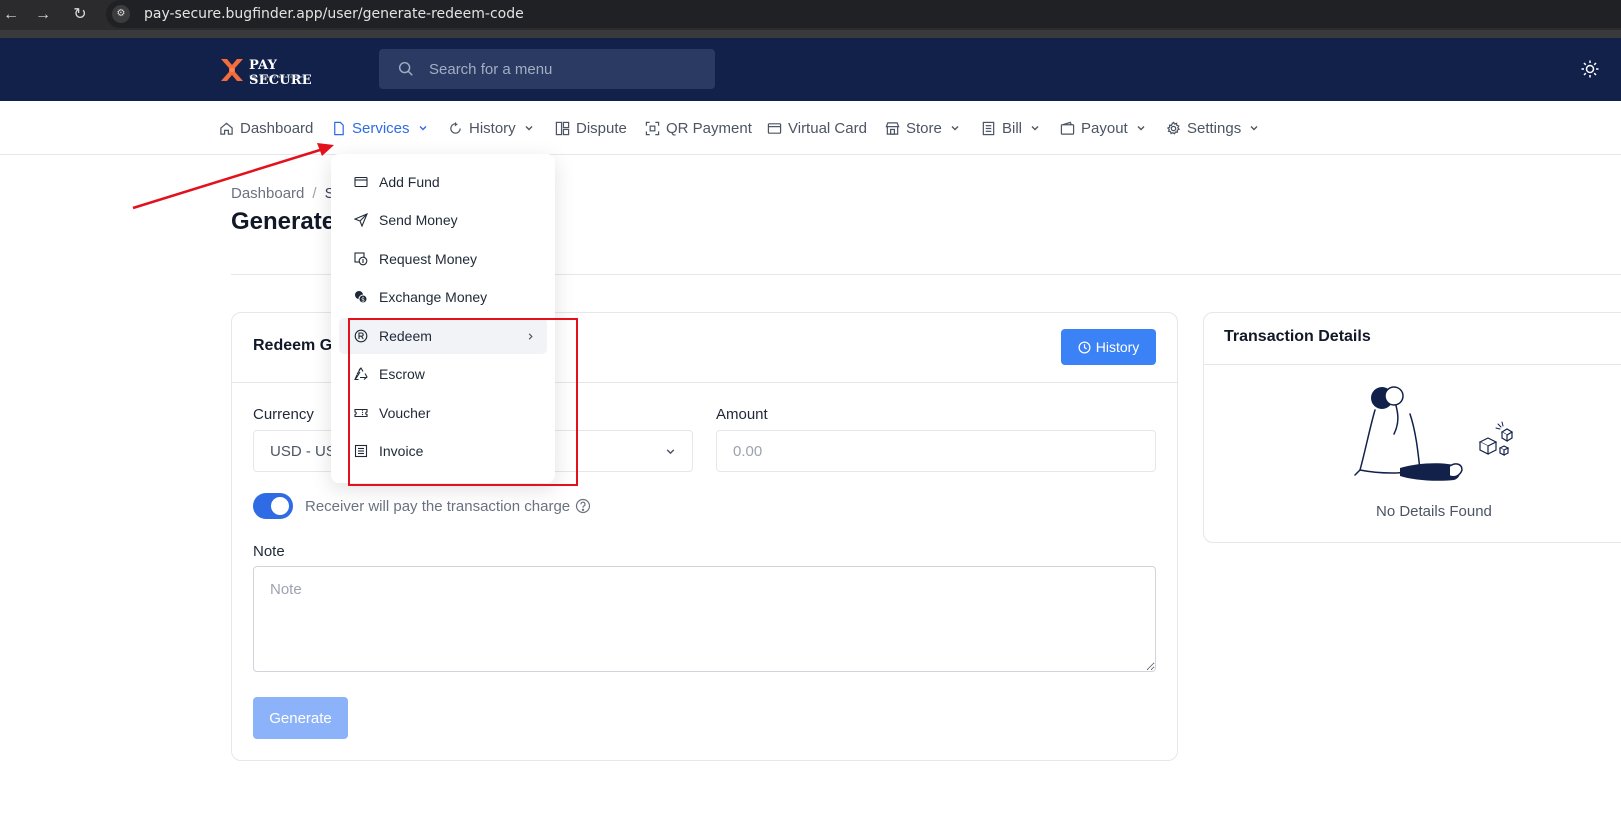 The image size is (1621, 815). I want to click on nav-item-label: Dispute, so click(601, 128).